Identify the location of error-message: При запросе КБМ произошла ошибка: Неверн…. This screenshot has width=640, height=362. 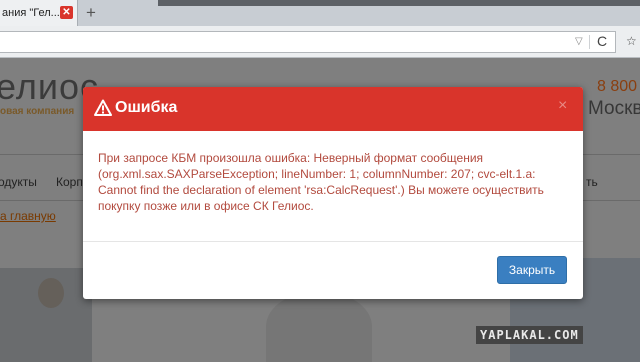
(321, 182).